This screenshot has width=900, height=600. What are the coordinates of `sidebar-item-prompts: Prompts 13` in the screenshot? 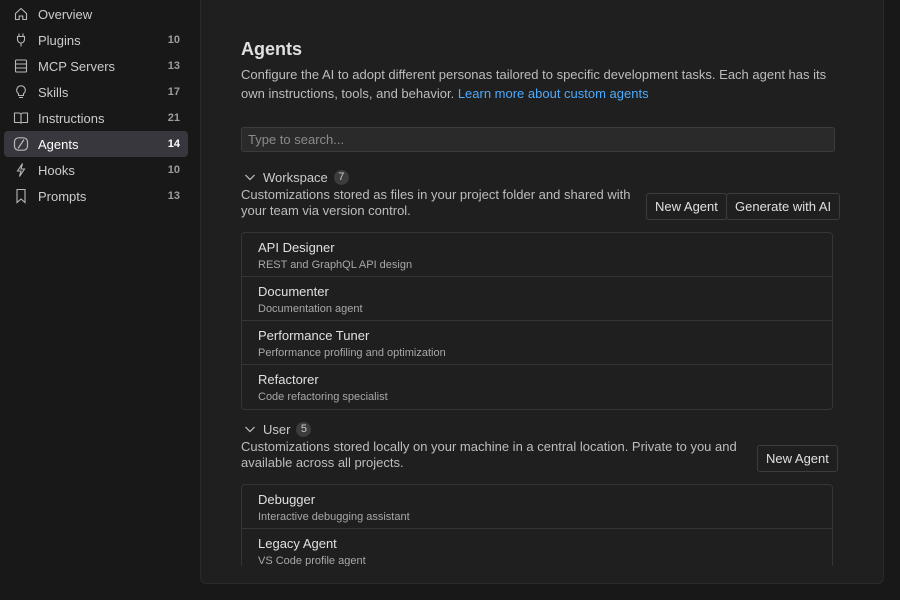 It's located at (96, 196).